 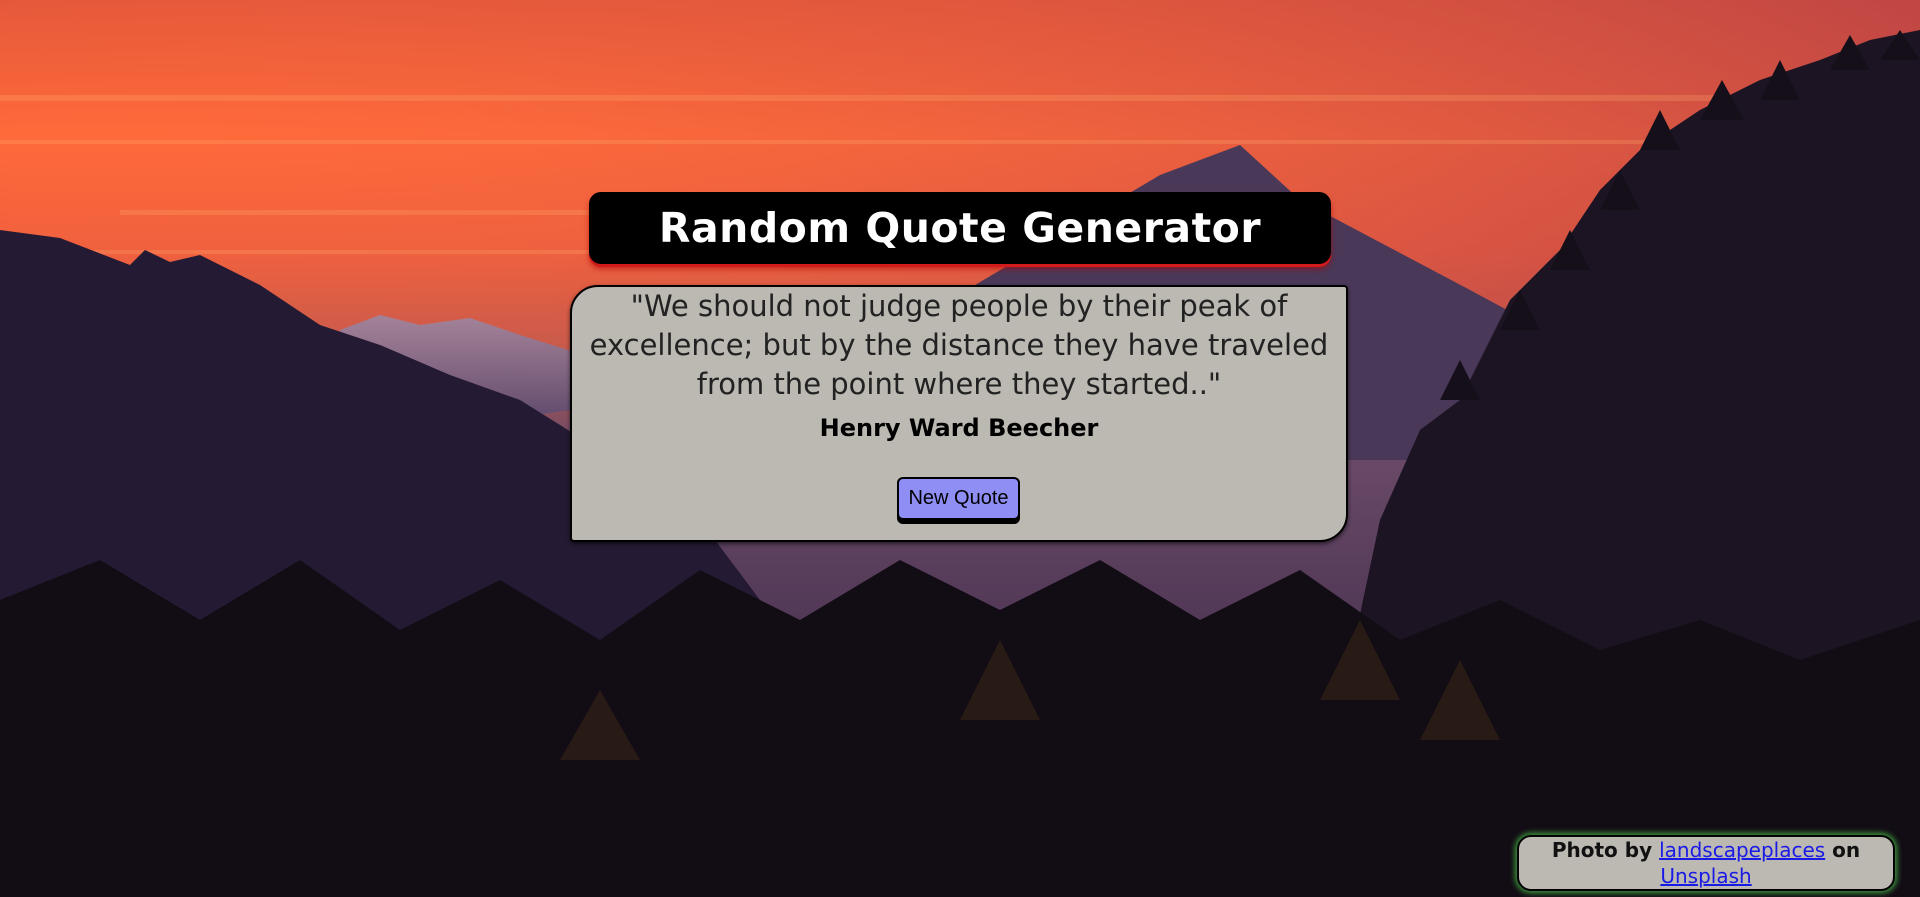 I want to click on quote-author: Henry Ward Beecher, so click(x=959, y=428).